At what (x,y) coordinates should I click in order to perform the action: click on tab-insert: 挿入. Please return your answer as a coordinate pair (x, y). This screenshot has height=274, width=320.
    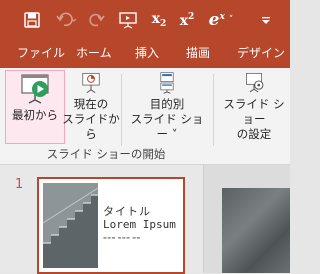
    Looking at the image, I should click on (147, 54).